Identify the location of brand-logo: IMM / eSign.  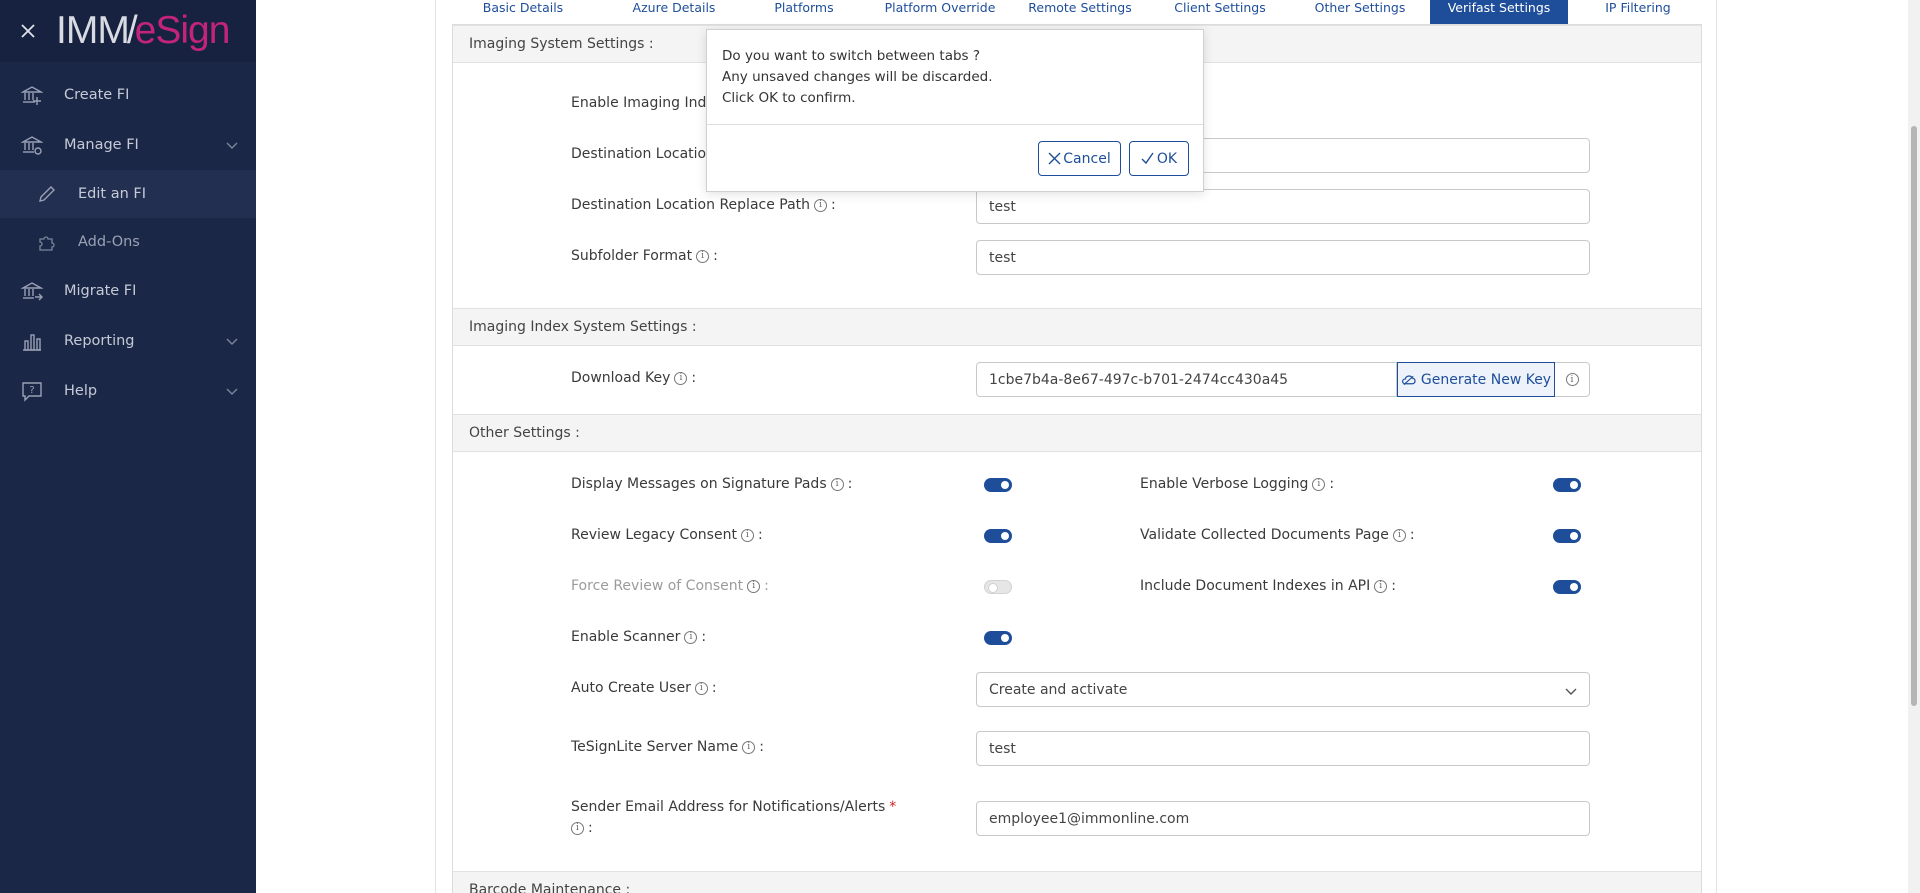
(143, 30).